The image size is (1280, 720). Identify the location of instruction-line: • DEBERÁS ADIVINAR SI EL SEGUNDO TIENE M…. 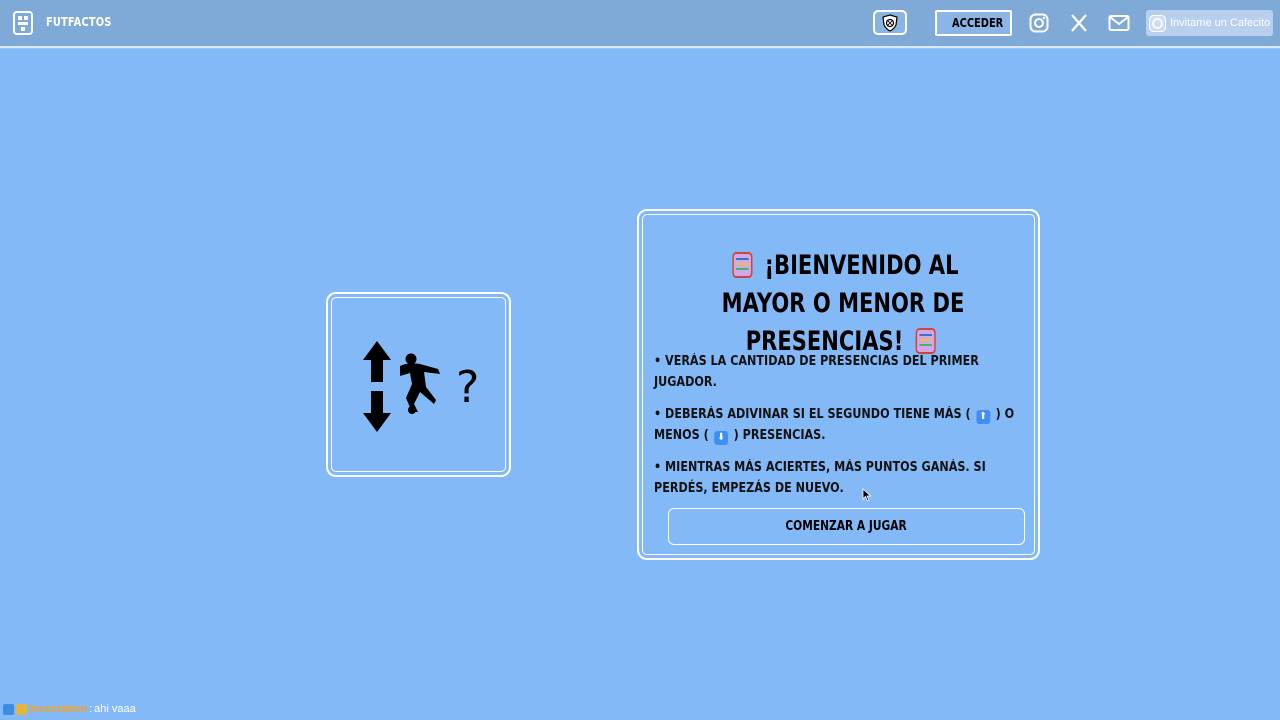
(840, 425).